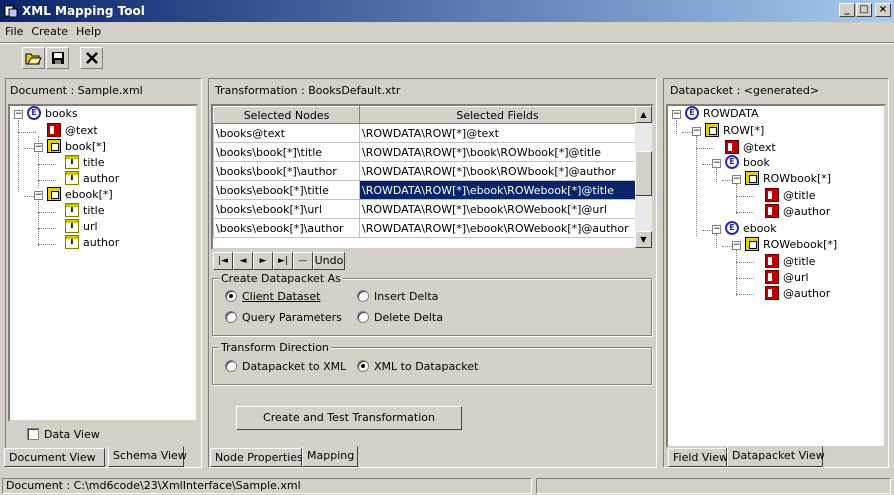 The image size is (894, 495). I want to click on field-cell: \ROWDATA\ROW[*]\book\ROWbook[*]@author, so click(497, 171).